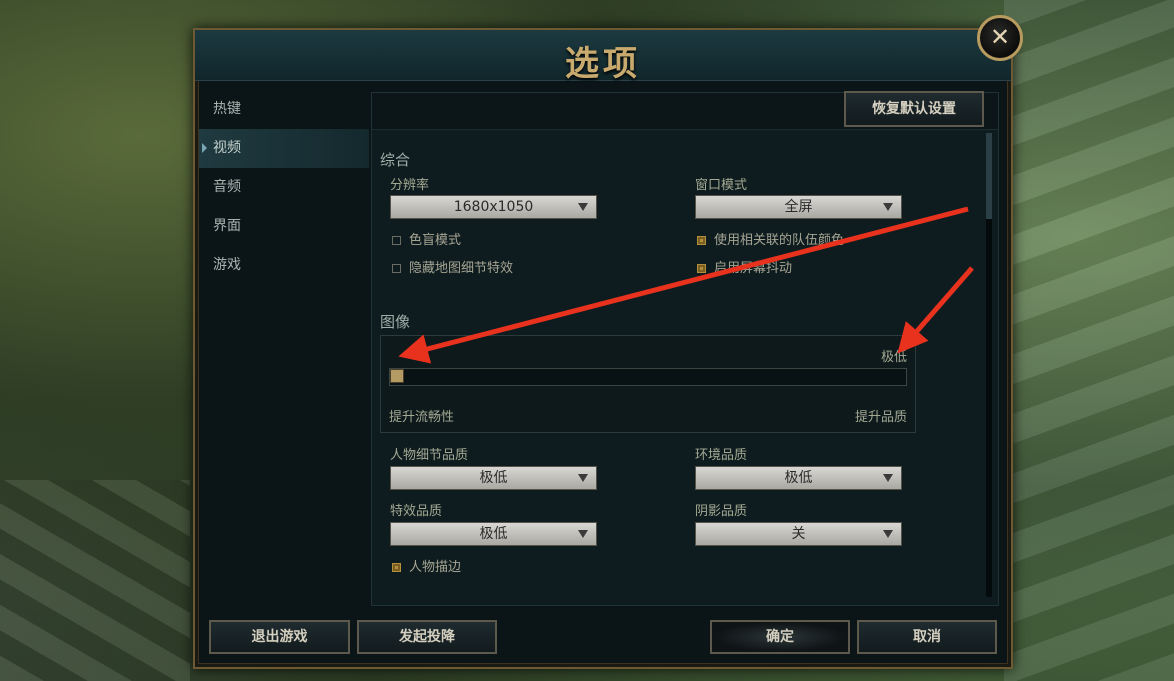 This screenshot has height=681, width=1174. What do you see at coordinates (753, 268) in the screenshot?
I see `checkbox-label: 启用屏幕抖动` at bounding box center [753, 268].